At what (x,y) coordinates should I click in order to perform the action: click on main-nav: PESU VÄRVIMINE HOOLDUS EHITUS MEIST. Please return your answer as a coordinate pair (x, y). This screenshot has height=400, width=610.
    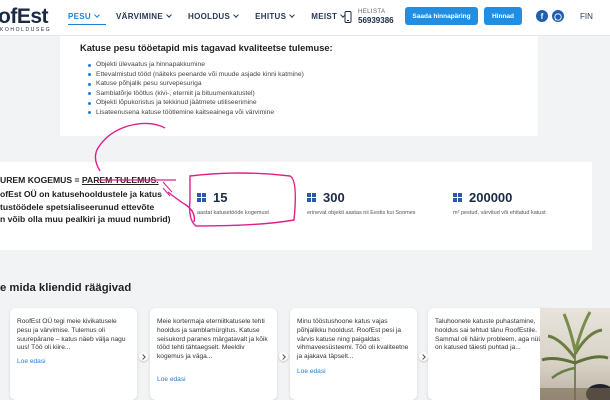
    Looking at the image, I should click on (215, 16).